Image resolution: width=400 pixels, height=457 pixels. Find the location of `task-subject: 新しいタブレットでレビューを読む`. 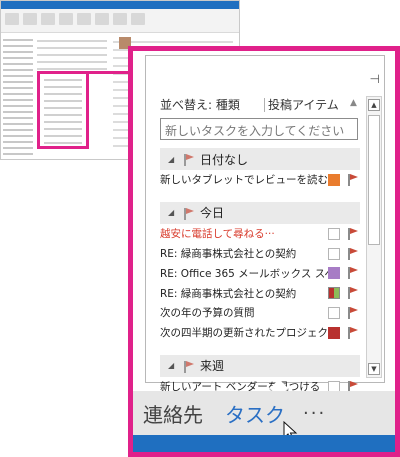

task-subject: 新しいタブレットでレビューを読む is located at coordinates (244, 180).